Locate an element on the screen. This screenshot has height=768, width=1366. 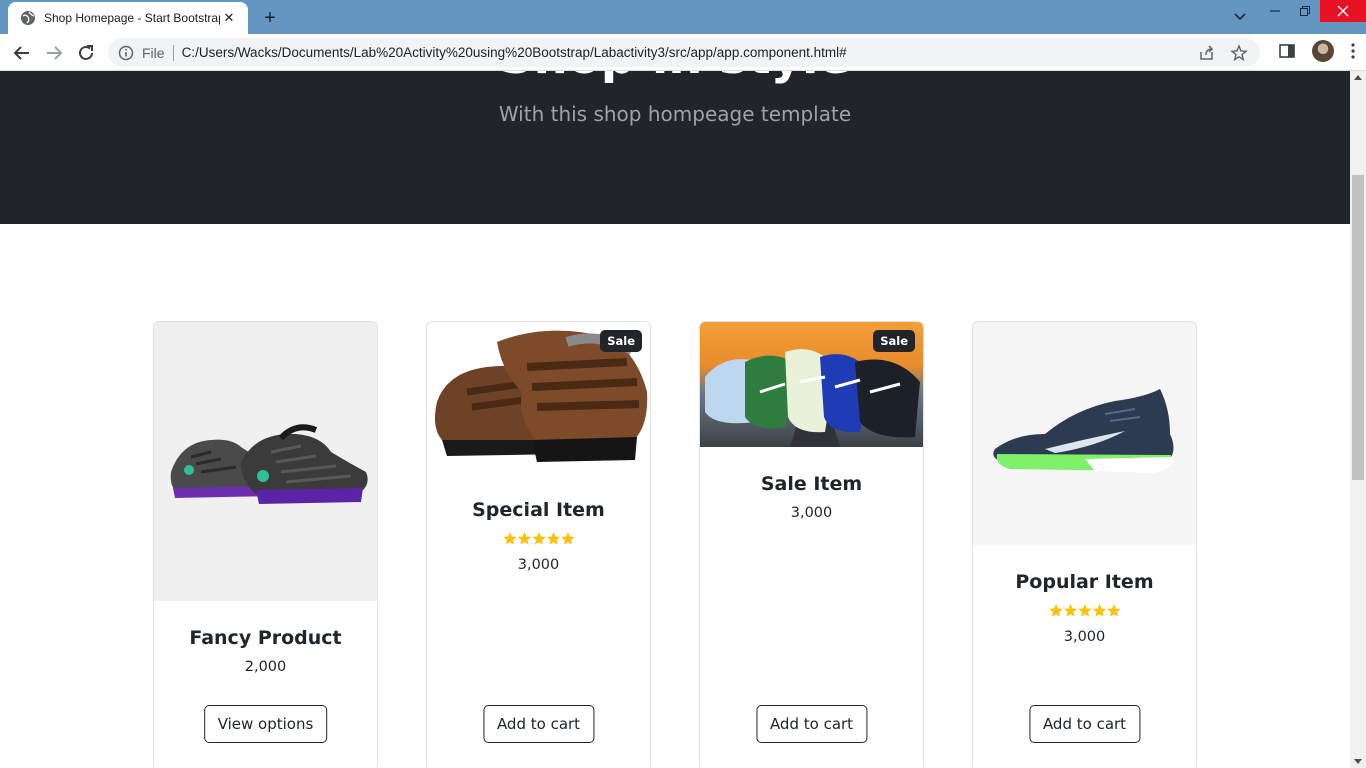
window-controls is located at coordinates (1313, 17).